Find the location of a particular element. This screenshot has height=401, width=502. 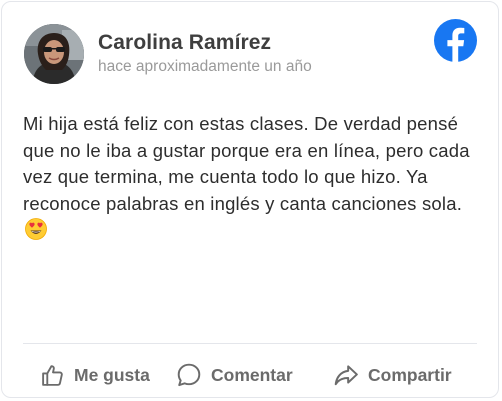

facebook-icon is located at coordinates (455, 40).